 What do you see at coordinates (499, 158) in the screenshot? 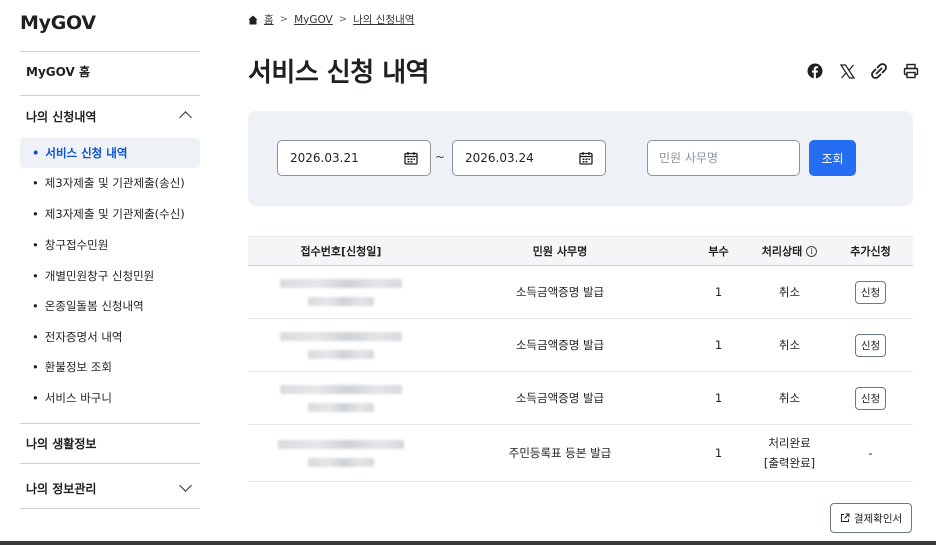
I see `end-date-value: 2026.03.24` at bounding box center [499, 158].